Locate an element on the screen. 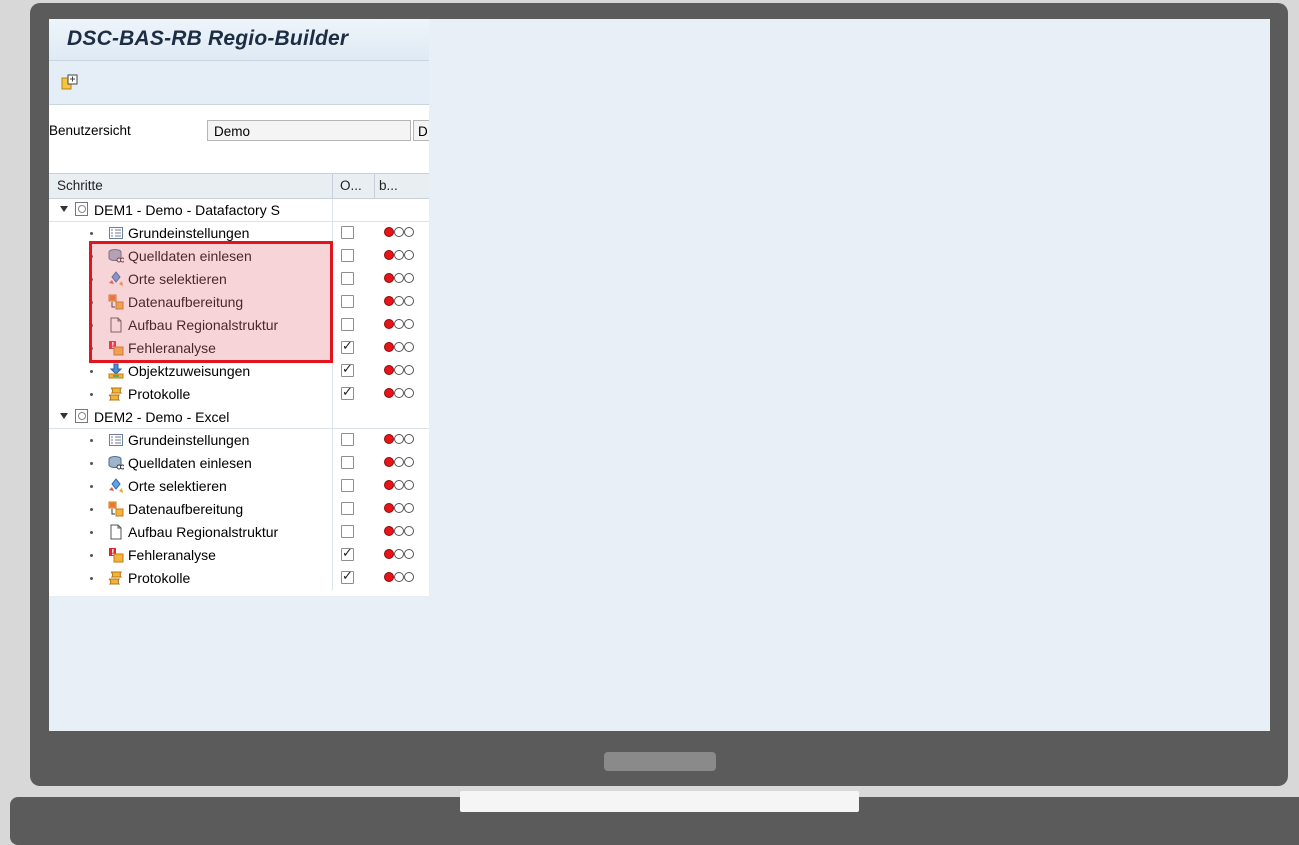 This screenshot has height=845, width=1299. step-label: Objektzuweisungen is located at coordinates (189, 371).